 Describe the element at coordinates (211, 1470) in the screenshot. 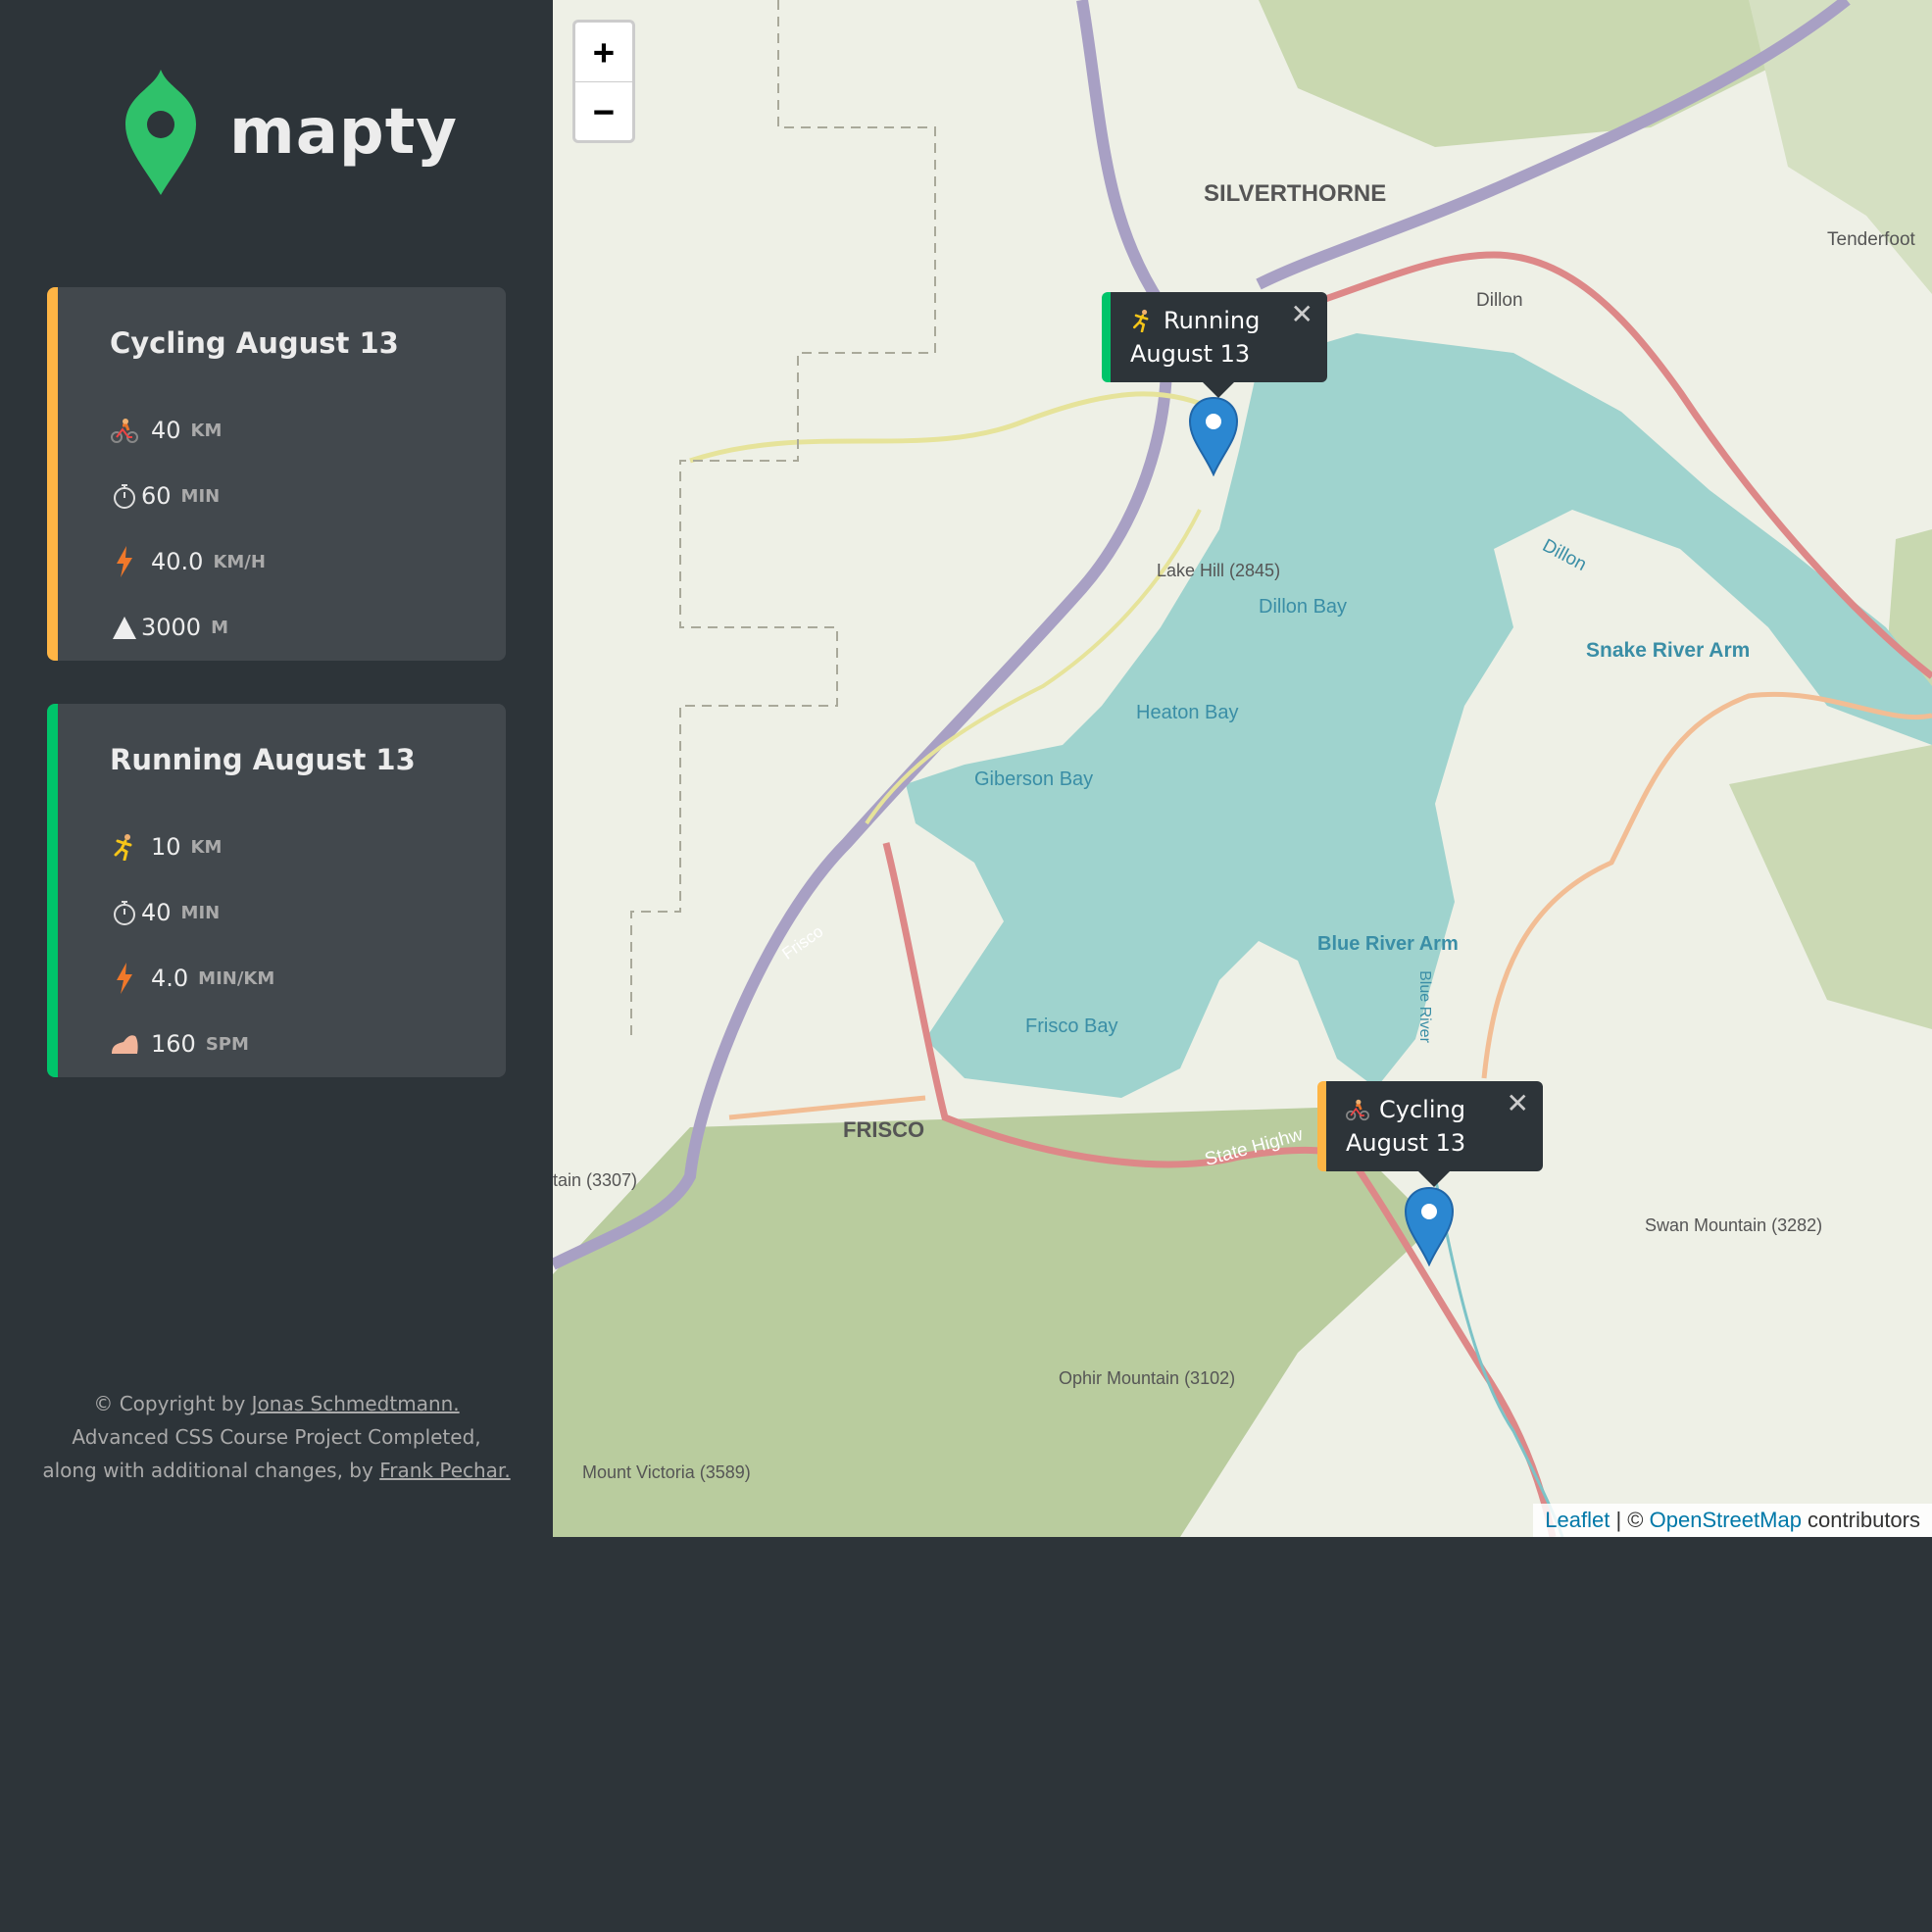

I see `footer-text: along with additional changes, by` at that location.